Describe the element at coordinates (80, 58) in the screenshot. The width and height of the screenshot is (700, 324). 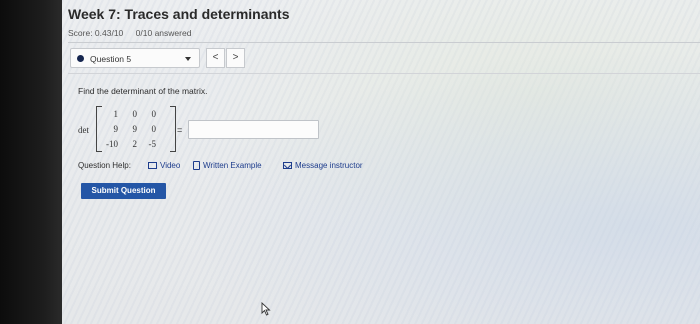
I see `status-dot-icon` at that location.